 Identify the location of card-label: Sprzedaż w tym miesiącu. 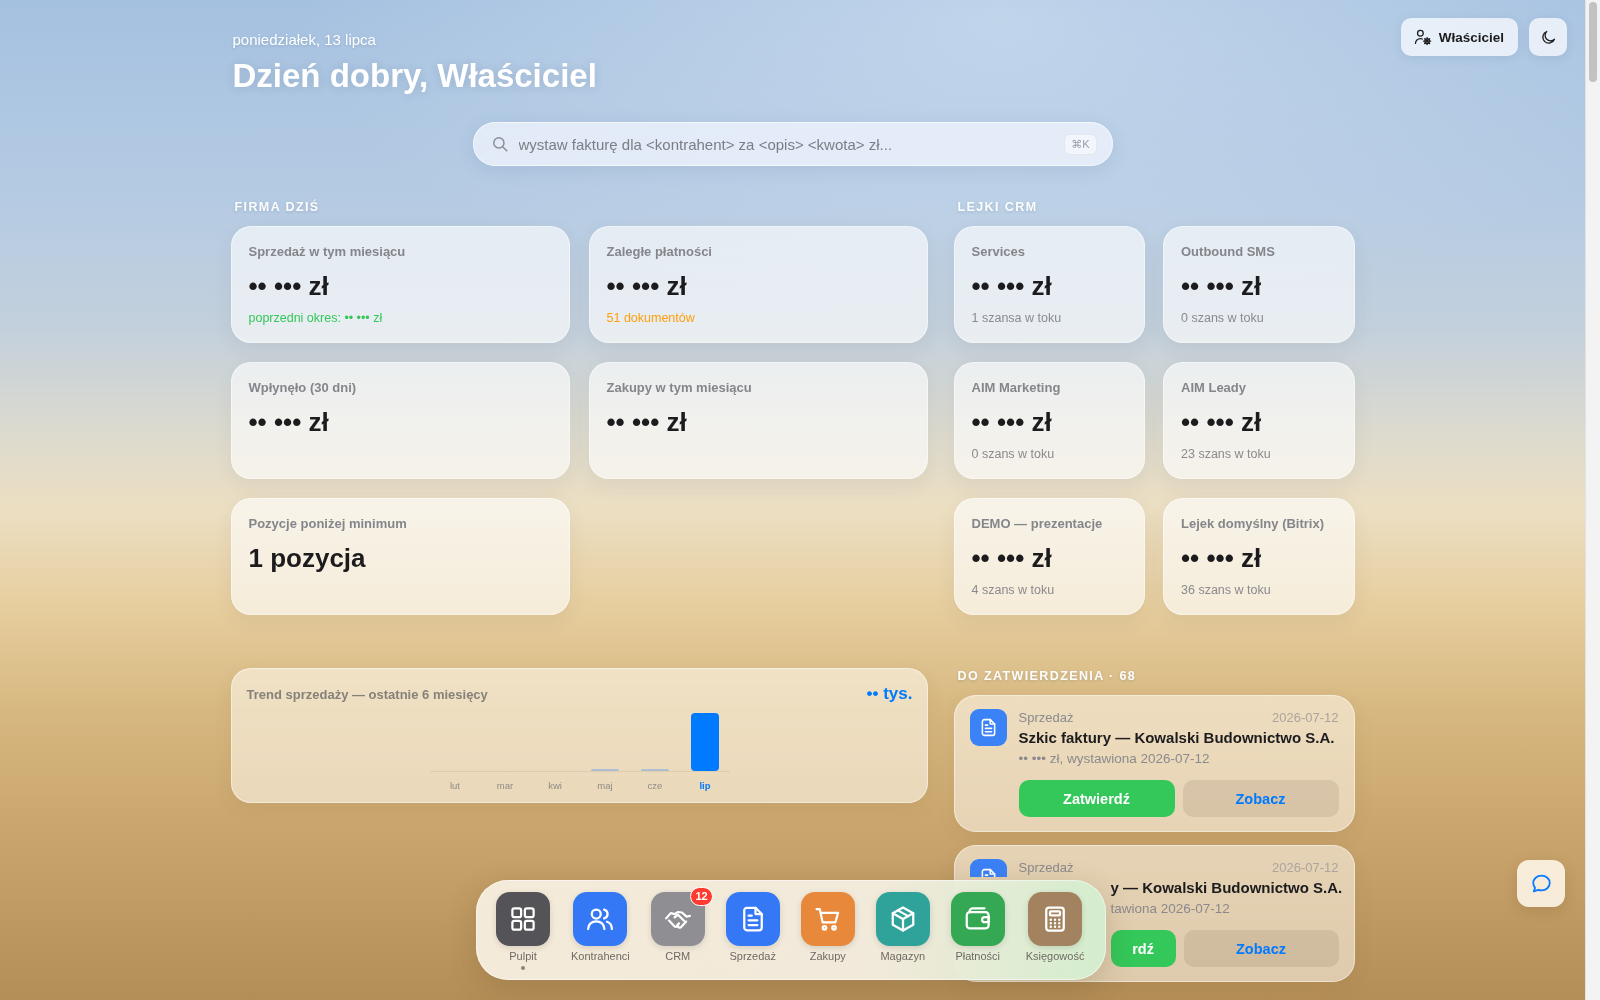
(327, 251).